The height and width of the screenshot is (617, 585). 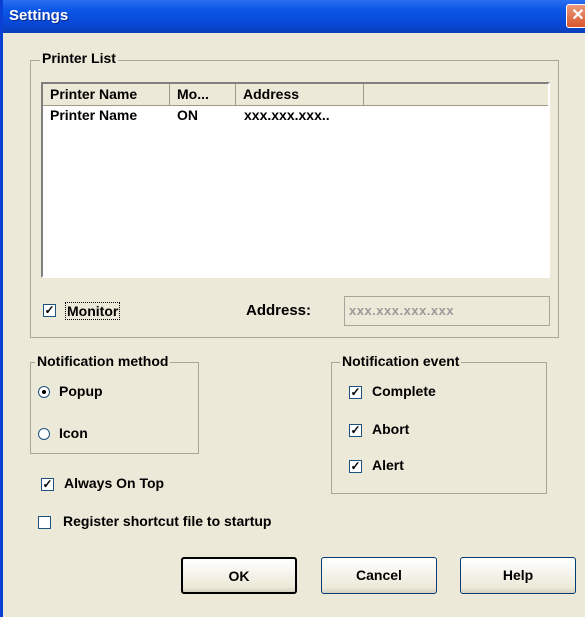 I want to click on complete-checkbox: ✓, so click(x=355, y=392).